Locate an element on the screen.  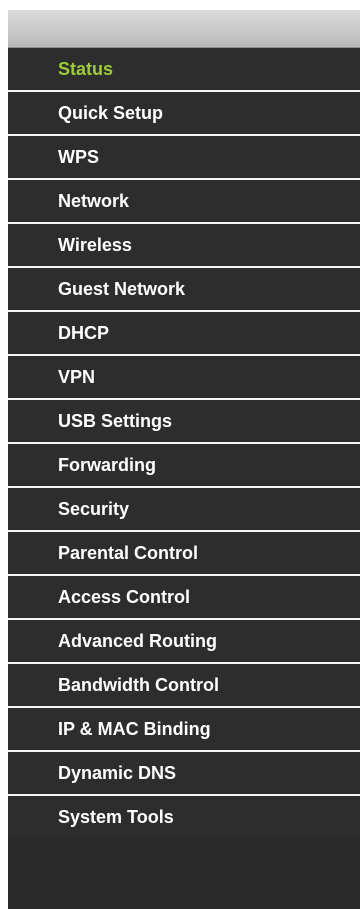
menu-item-label: DHCP is located at coordinates (84, 332).